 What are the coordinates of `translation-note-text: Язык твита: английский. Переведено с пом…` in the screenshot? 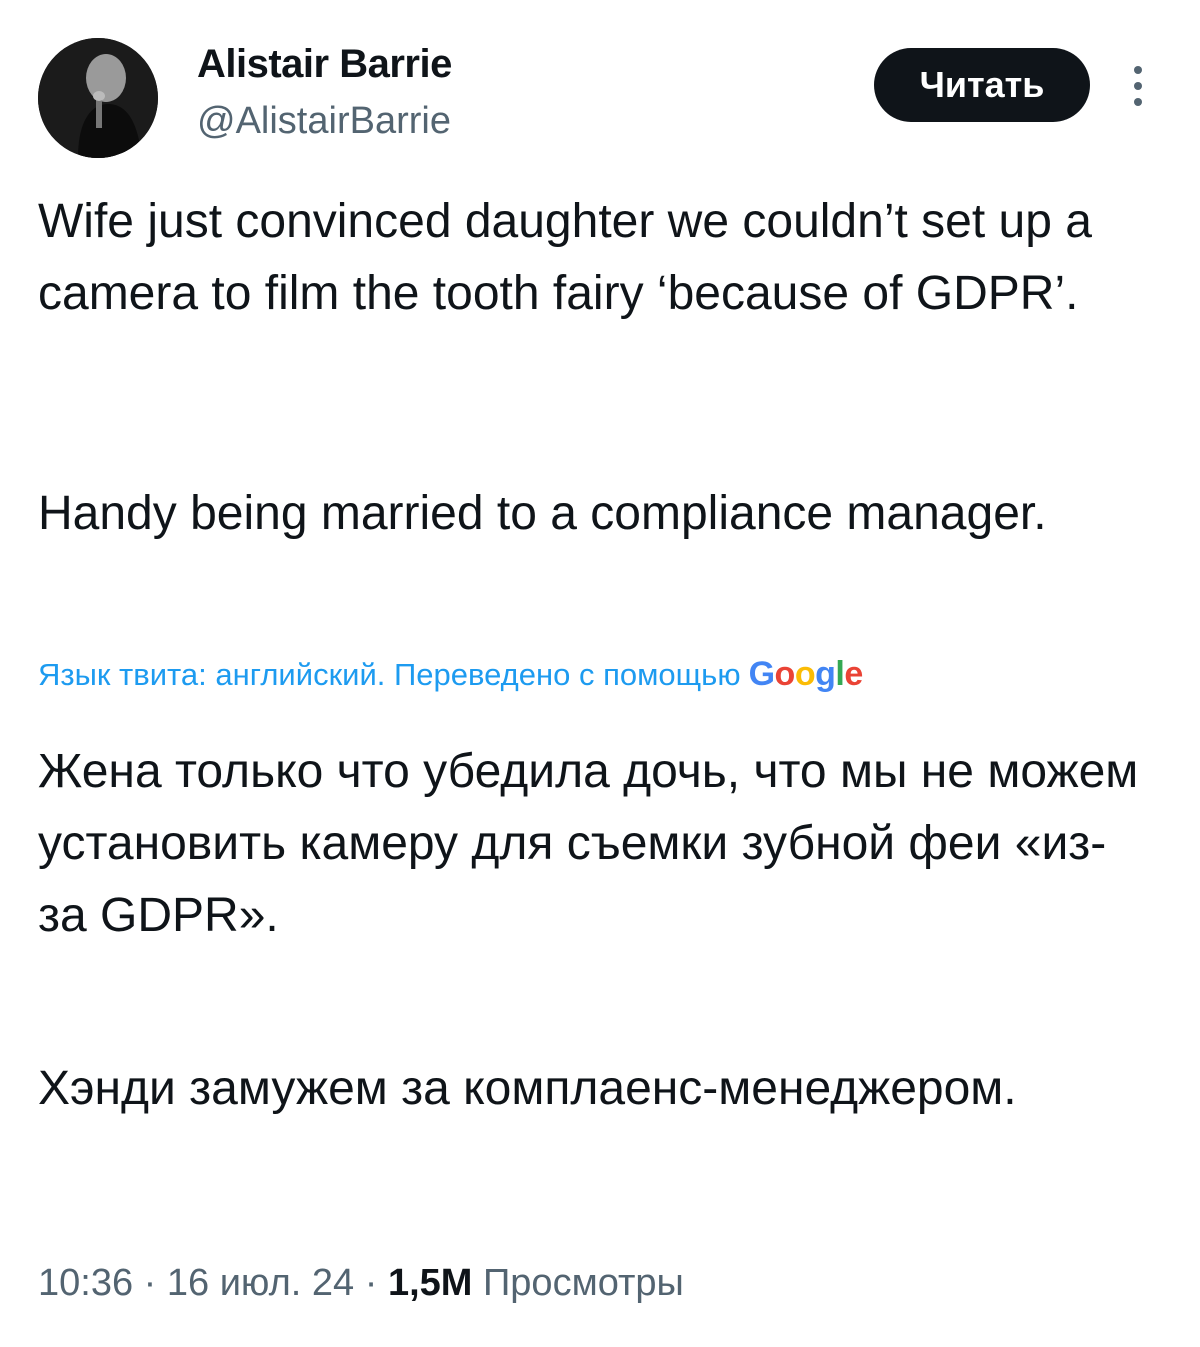 It's located at (389, 674).